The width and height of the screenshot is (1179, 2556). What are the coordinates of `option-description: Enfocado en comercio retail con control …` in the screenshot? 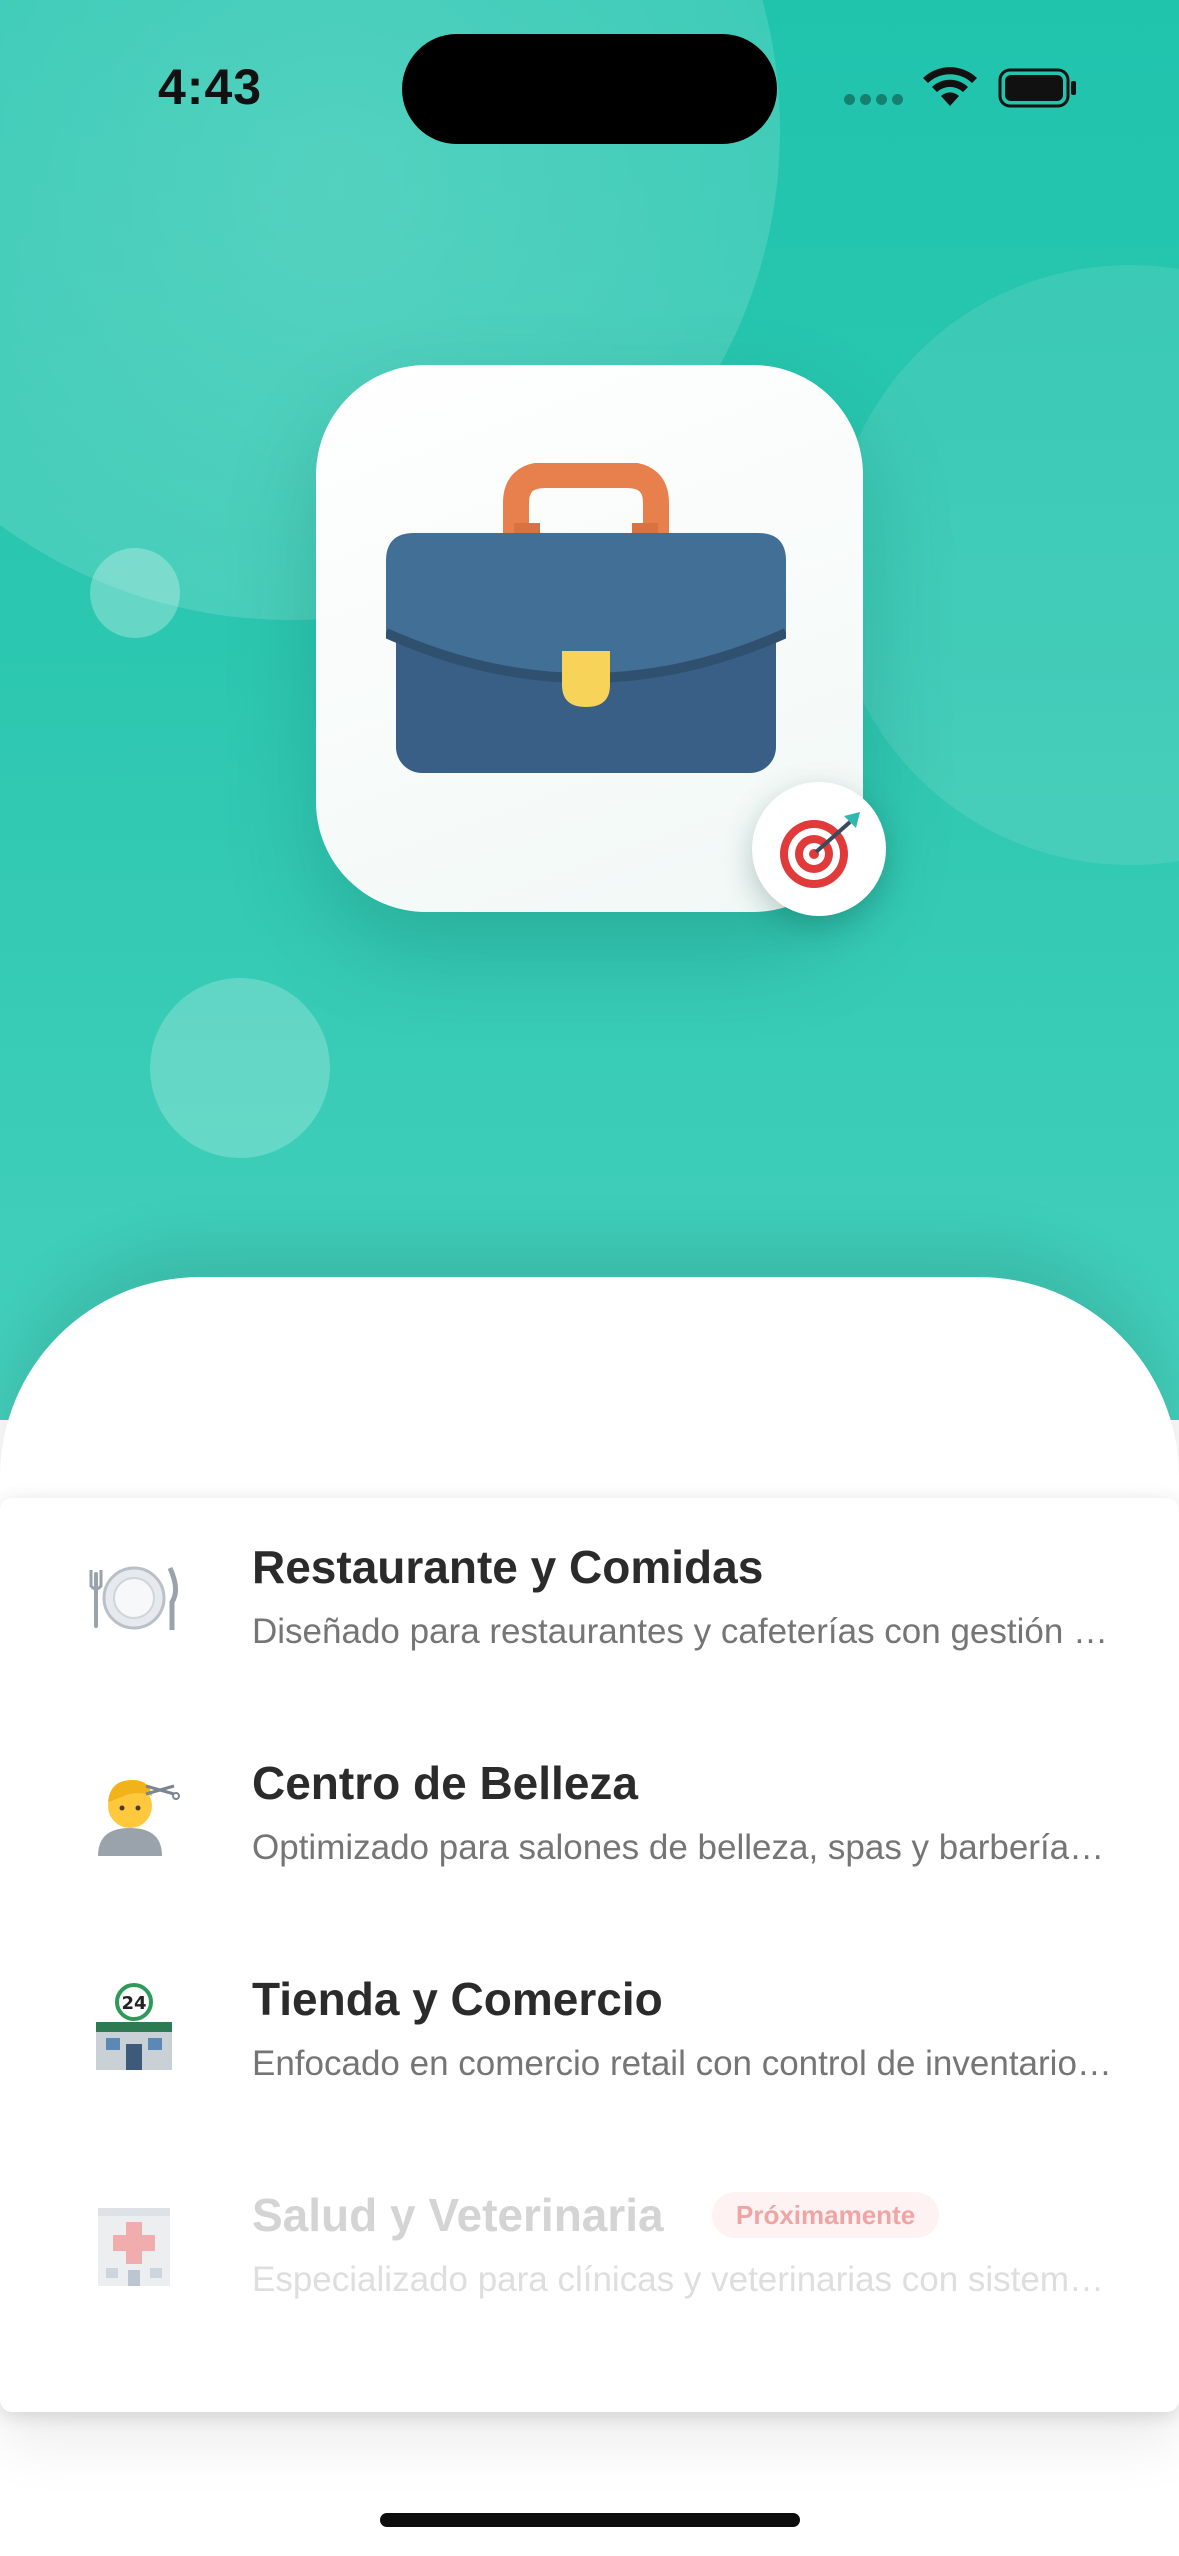 It's located at (686, 2063).